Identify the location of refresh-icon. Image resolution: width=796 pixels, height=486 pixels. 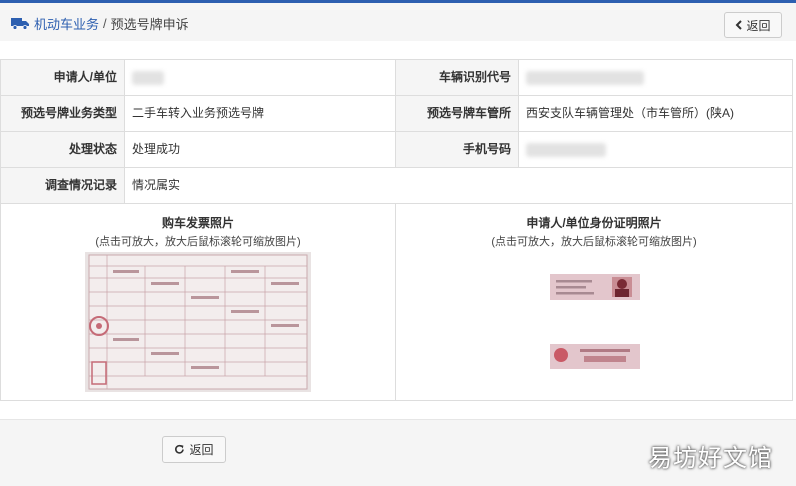
(180, 449).